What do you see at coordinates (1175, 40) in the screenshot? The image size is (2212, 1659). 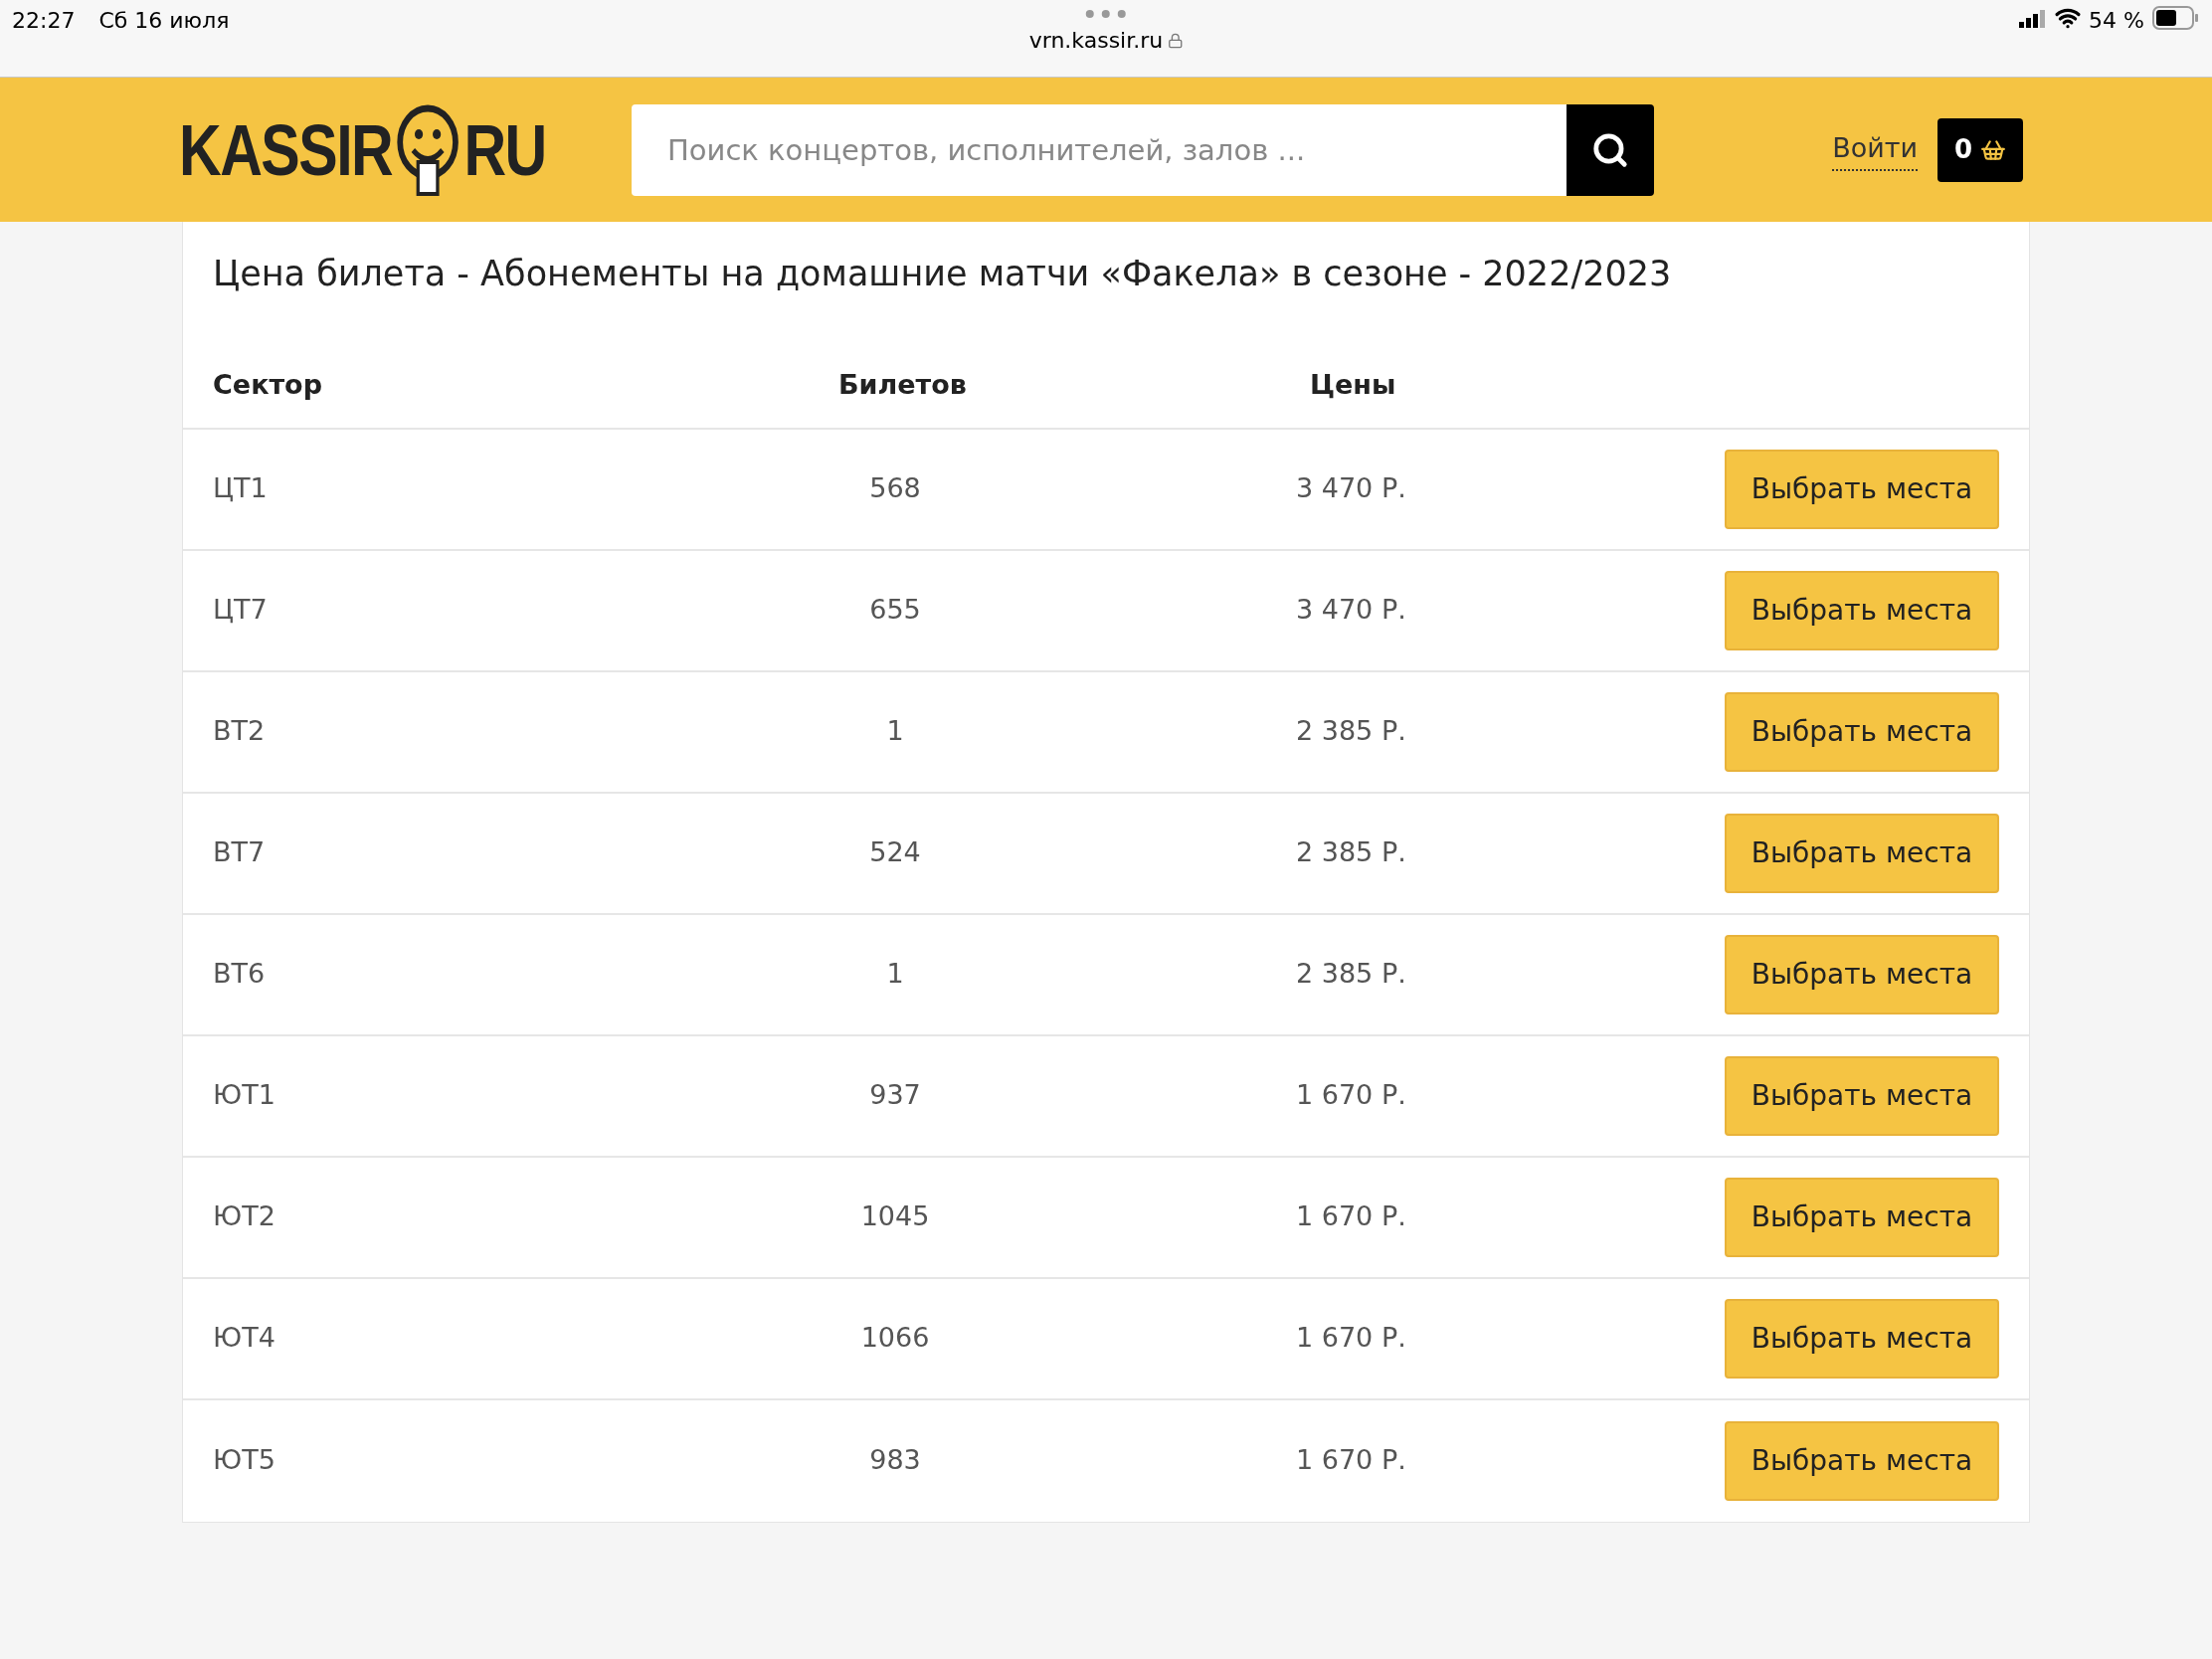 I see `lock-icon` at bounding box center [1175, 40].